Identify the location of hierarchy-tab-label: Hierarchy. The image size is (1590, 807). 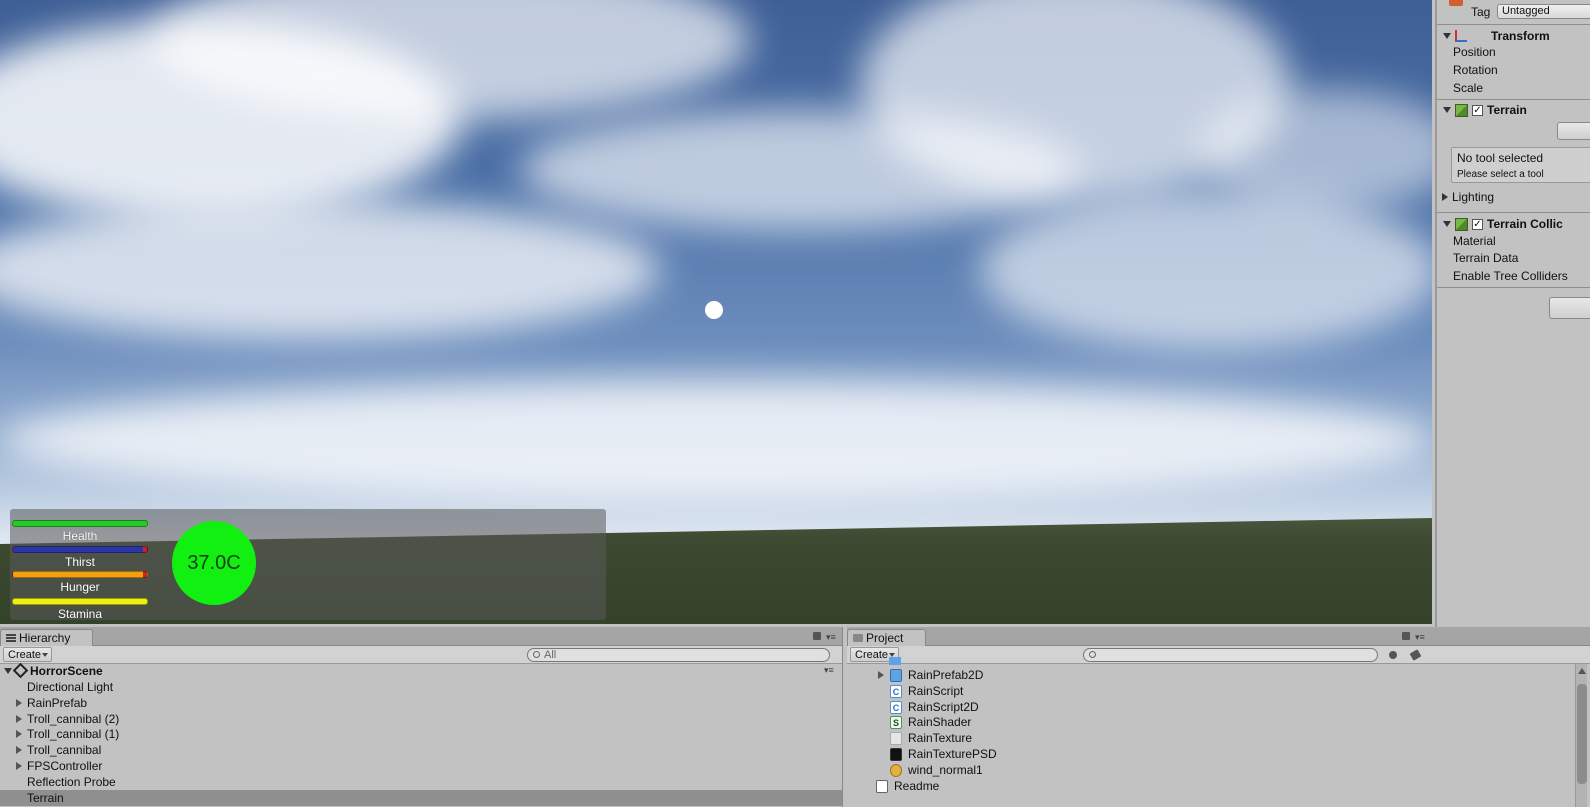
(45, 638).